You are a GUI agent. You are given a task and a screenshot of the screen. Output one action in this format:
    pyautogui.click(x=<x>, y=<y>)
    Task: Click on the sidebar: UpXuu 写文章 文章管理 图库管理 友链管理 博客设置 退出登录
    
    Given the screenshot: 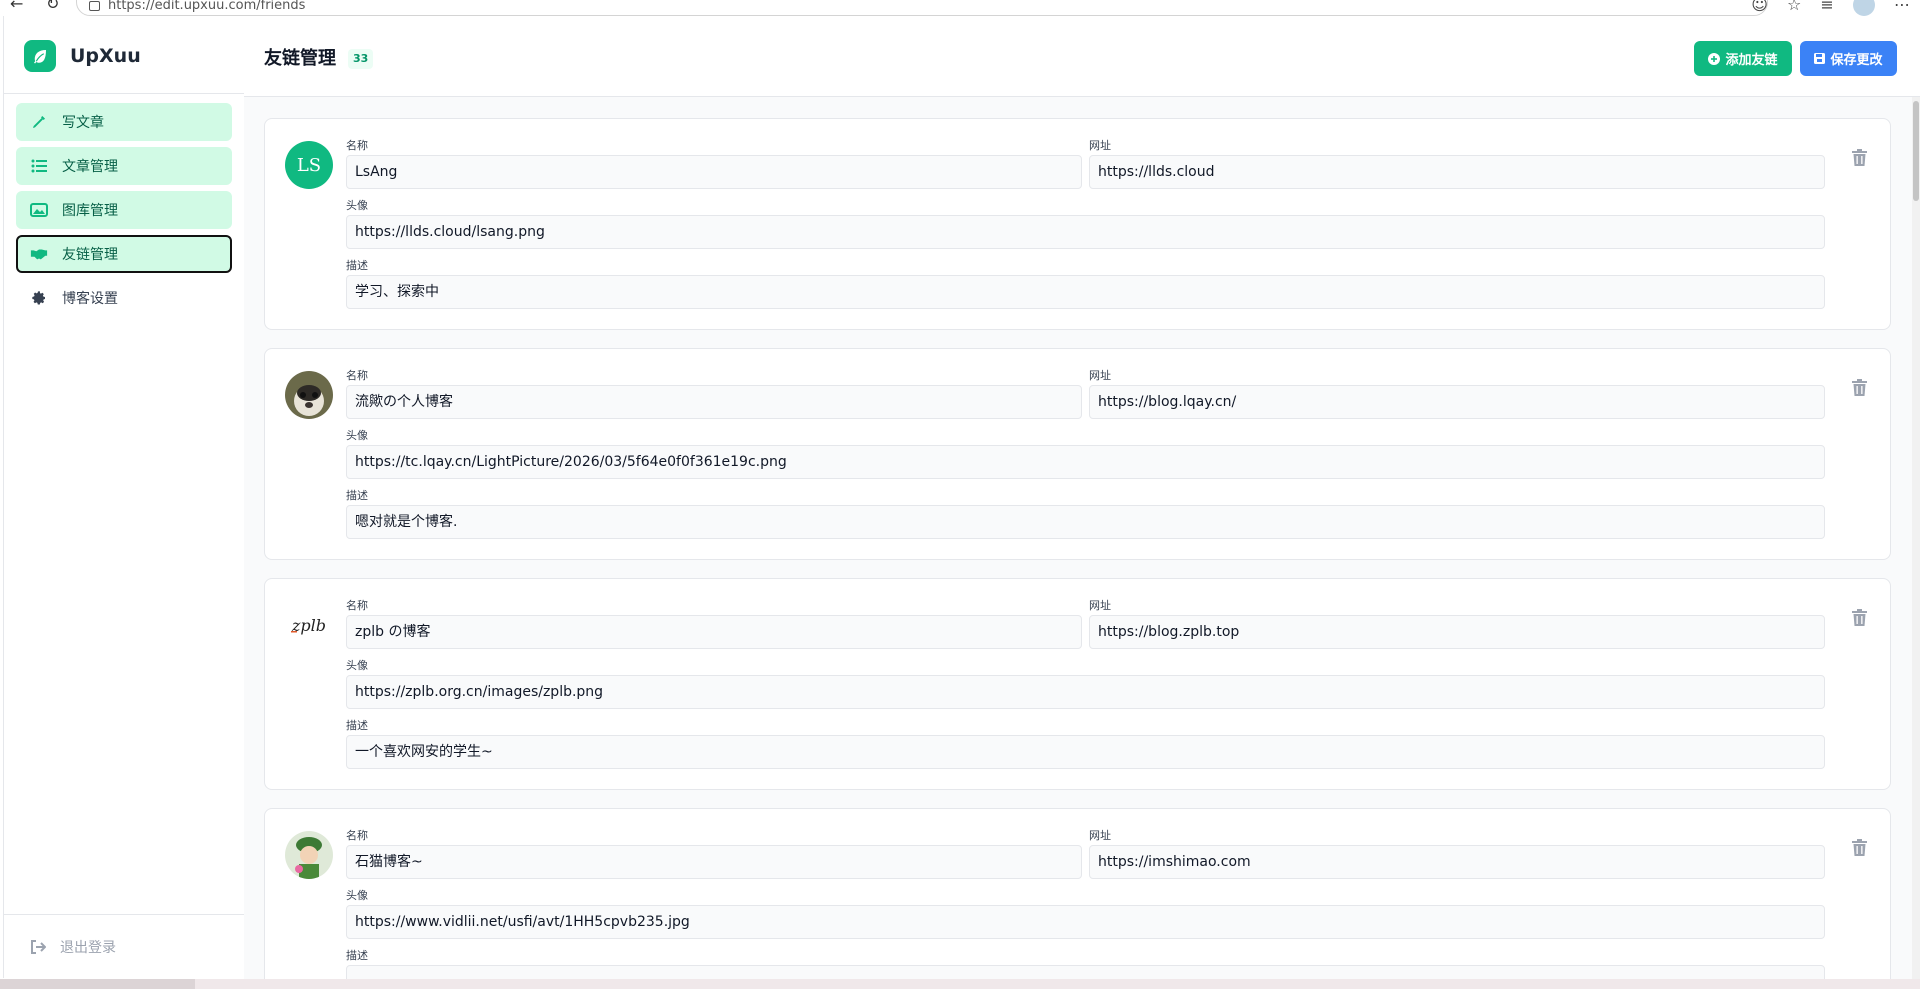 What is the action you would take?
    pyautogui.click(x=124, y=497)
    